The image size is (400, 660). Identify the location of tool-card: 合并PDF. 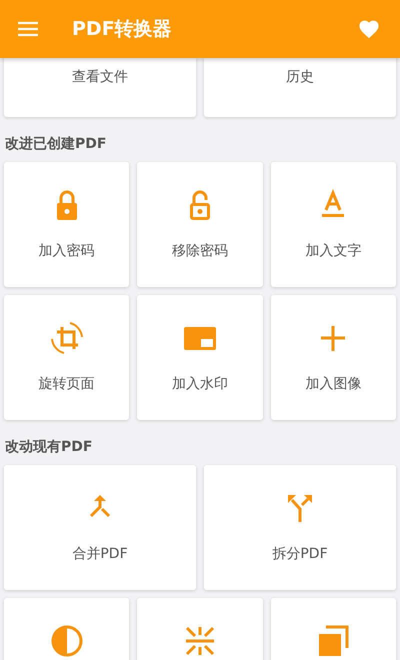
(100, 527).